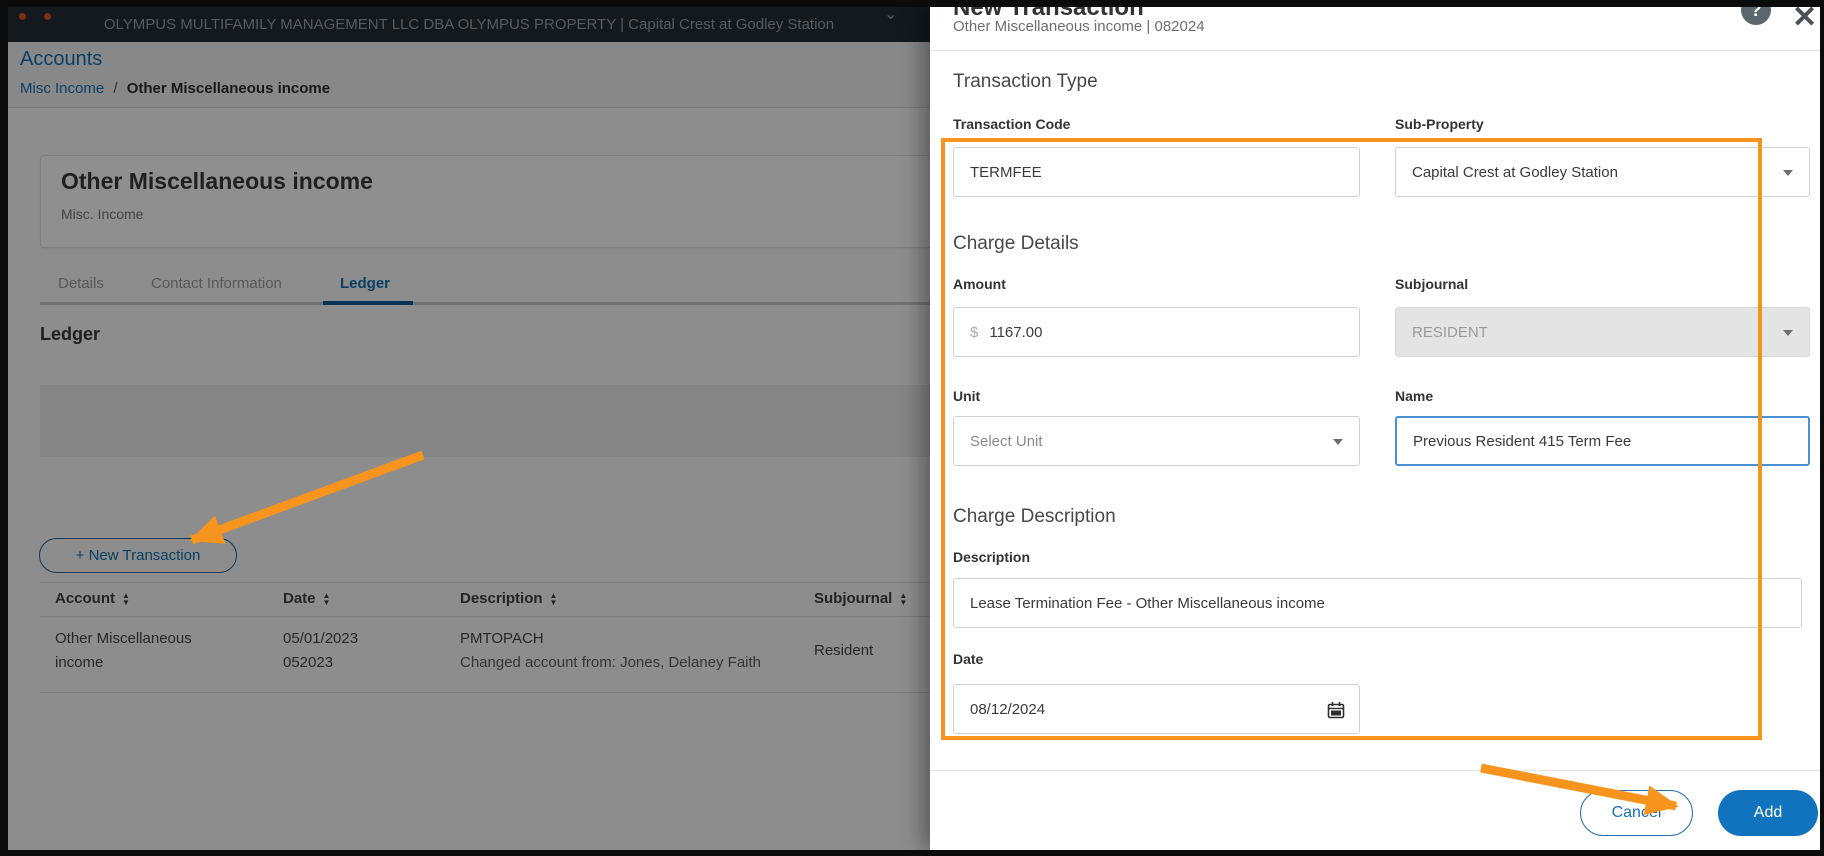 This screenshot has width=1824, height=856. Describe the element at coordinates (1439, 124) in the screenshot. I see `sub-property-label: Sub-Property` at that location.